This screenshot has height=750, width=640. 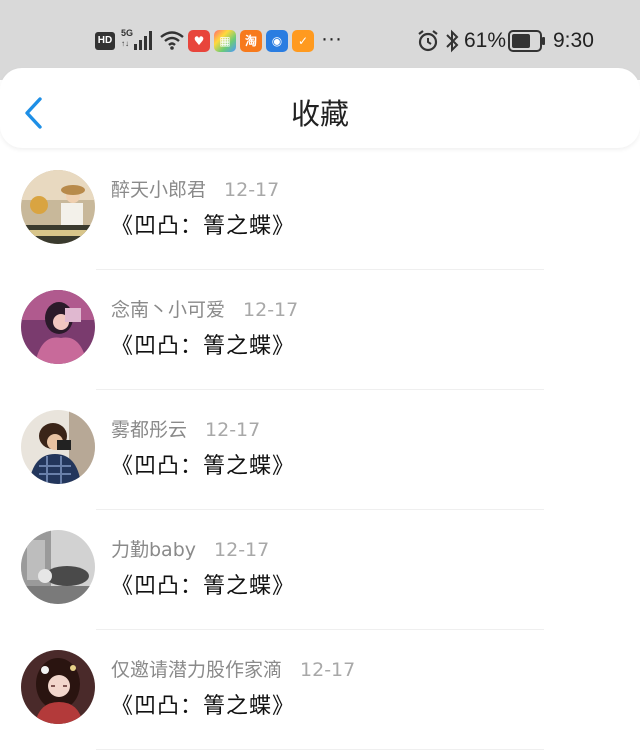 I want to click on wifi-icon, so click(x=172, y=40).